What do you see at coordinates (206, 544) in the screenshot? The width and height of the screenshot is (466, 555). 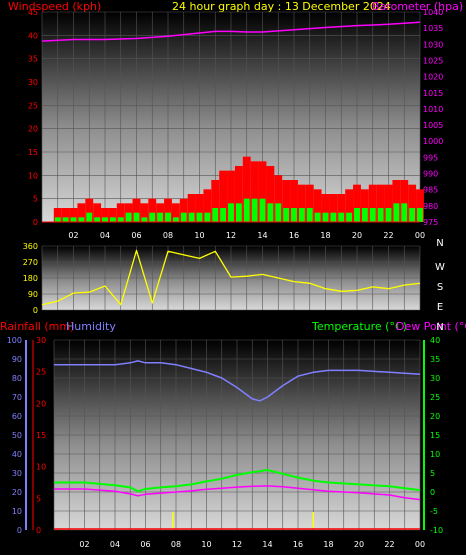 I see `hour-tick-label: 10` at bounding box center [206, 544].